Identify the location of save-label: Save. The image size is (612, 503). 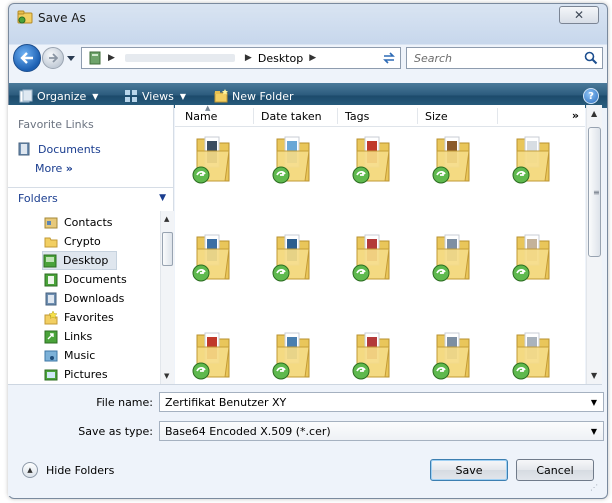
(469, 470).